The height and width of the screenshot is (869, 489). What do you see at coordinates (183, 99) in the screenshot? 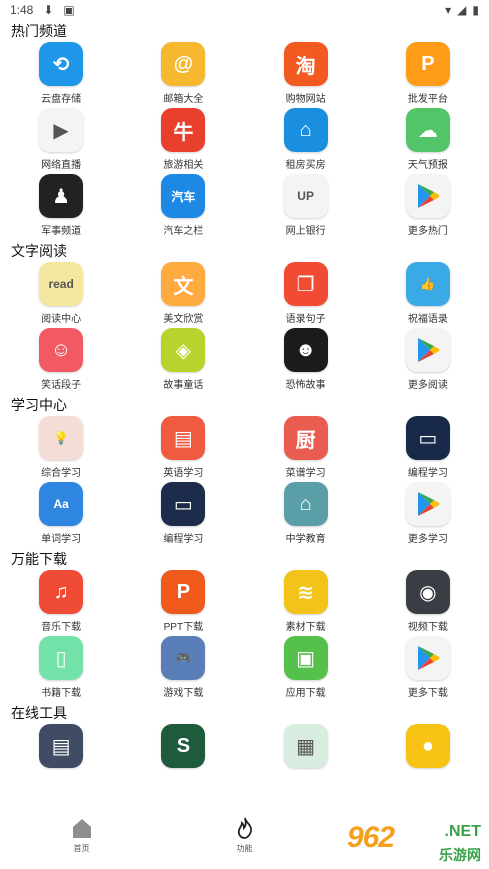
I see `feature-item-label: 邮箱大全` at bounding box center [183, 99].